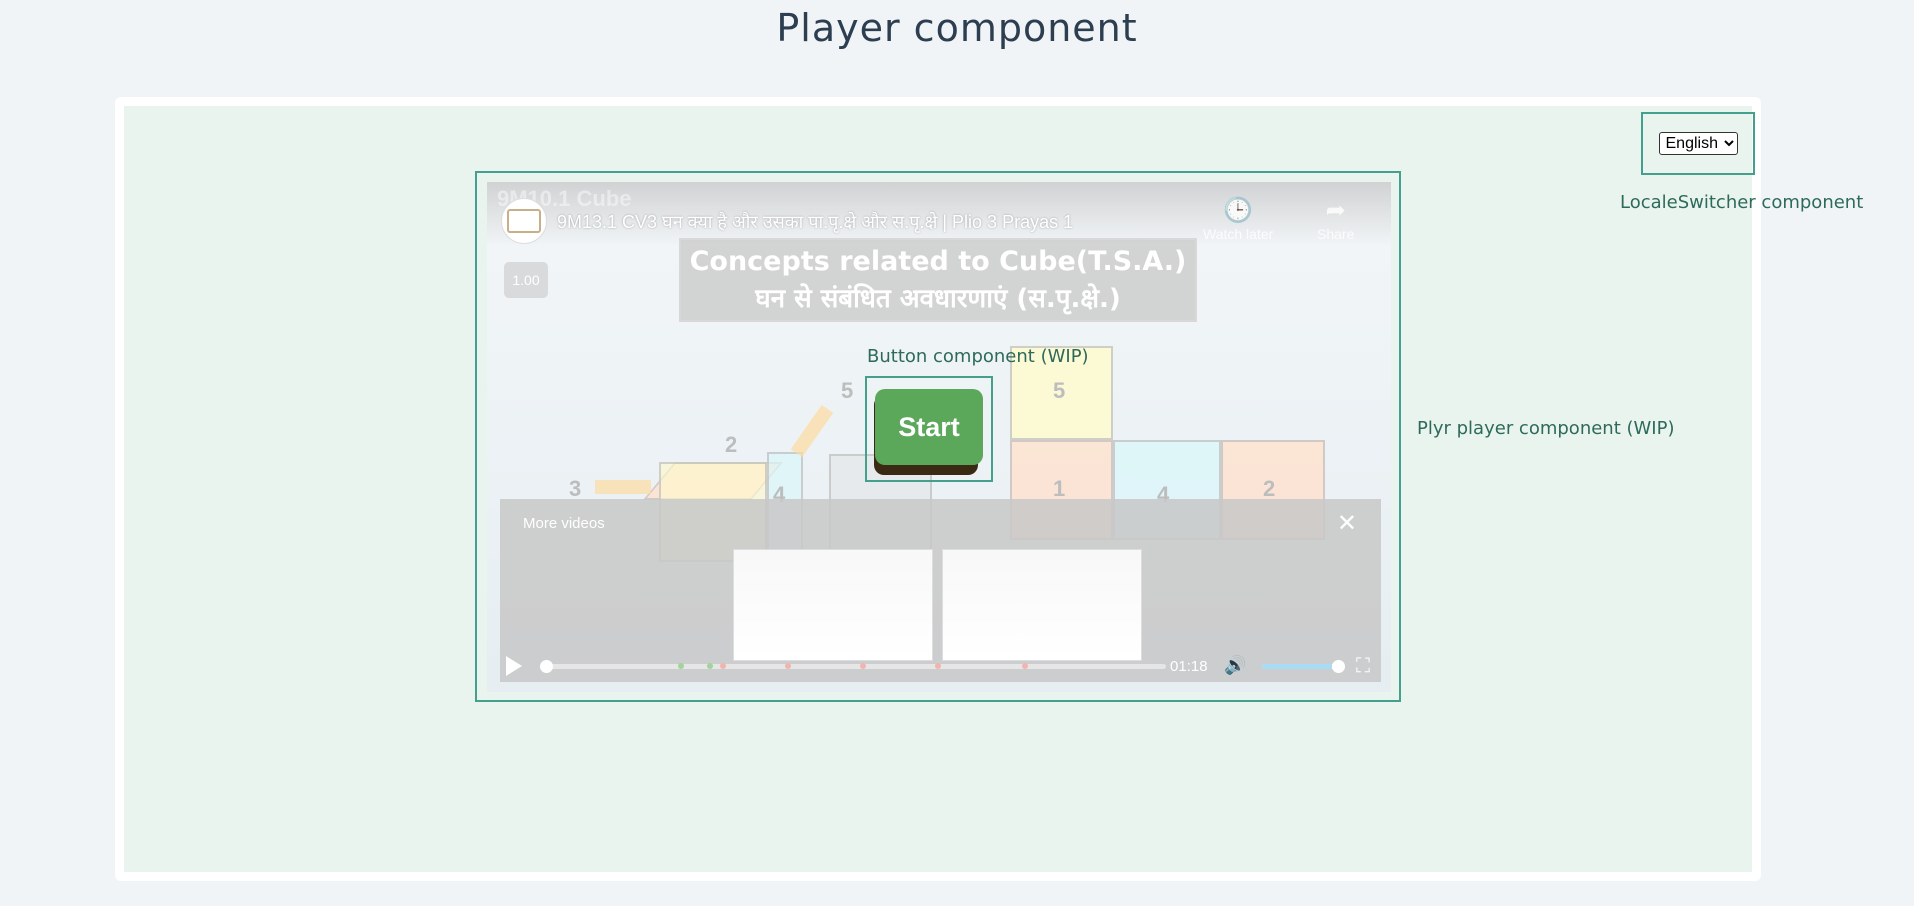 The width and height of the screenshot is (1914, 906). I want to click on watch-later-button: 🕒 Watch later, so click(1238, 219).